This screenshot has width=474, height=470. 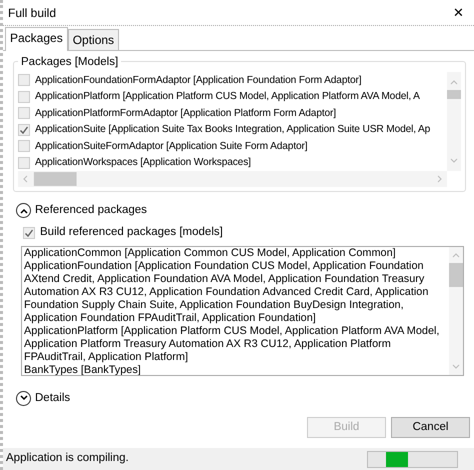 What do you see at coordinates (235, 344) in the screenshot?
I see `list-item: ApplicationPlatform [Application Platform CUS Model, Application Platform AVA Model, Application Platform Treasury Automation AX R3 CU12, Application Platform FPAuditTrail, Application Platform]` at bounding box center [235, 344].